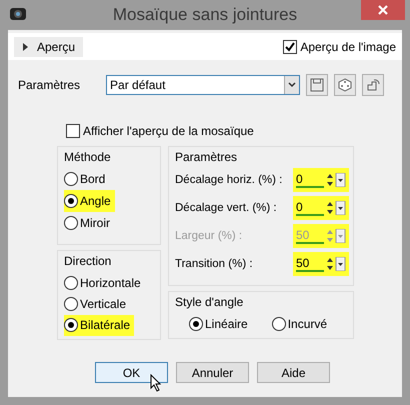  What do you see at coordinates (88, 261) in the screenshot?
I see `group-title: Direction` at bounding box center [88, 261].